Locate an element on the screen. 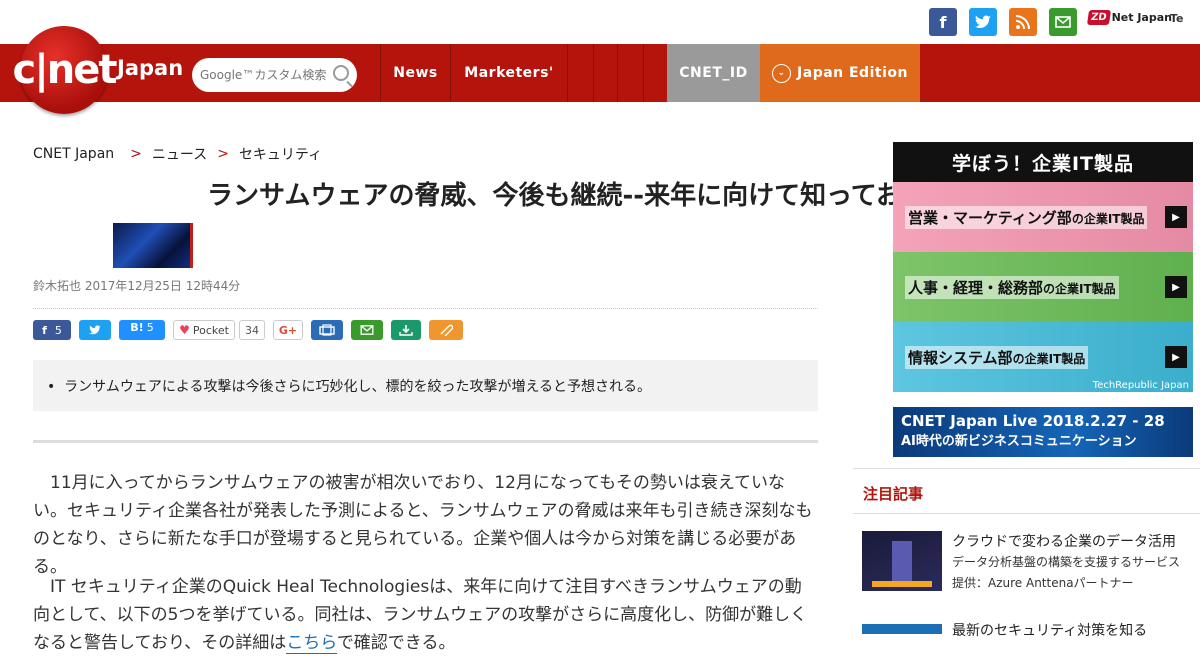  pocket-count: 34 is located at coordinates (252, 330).